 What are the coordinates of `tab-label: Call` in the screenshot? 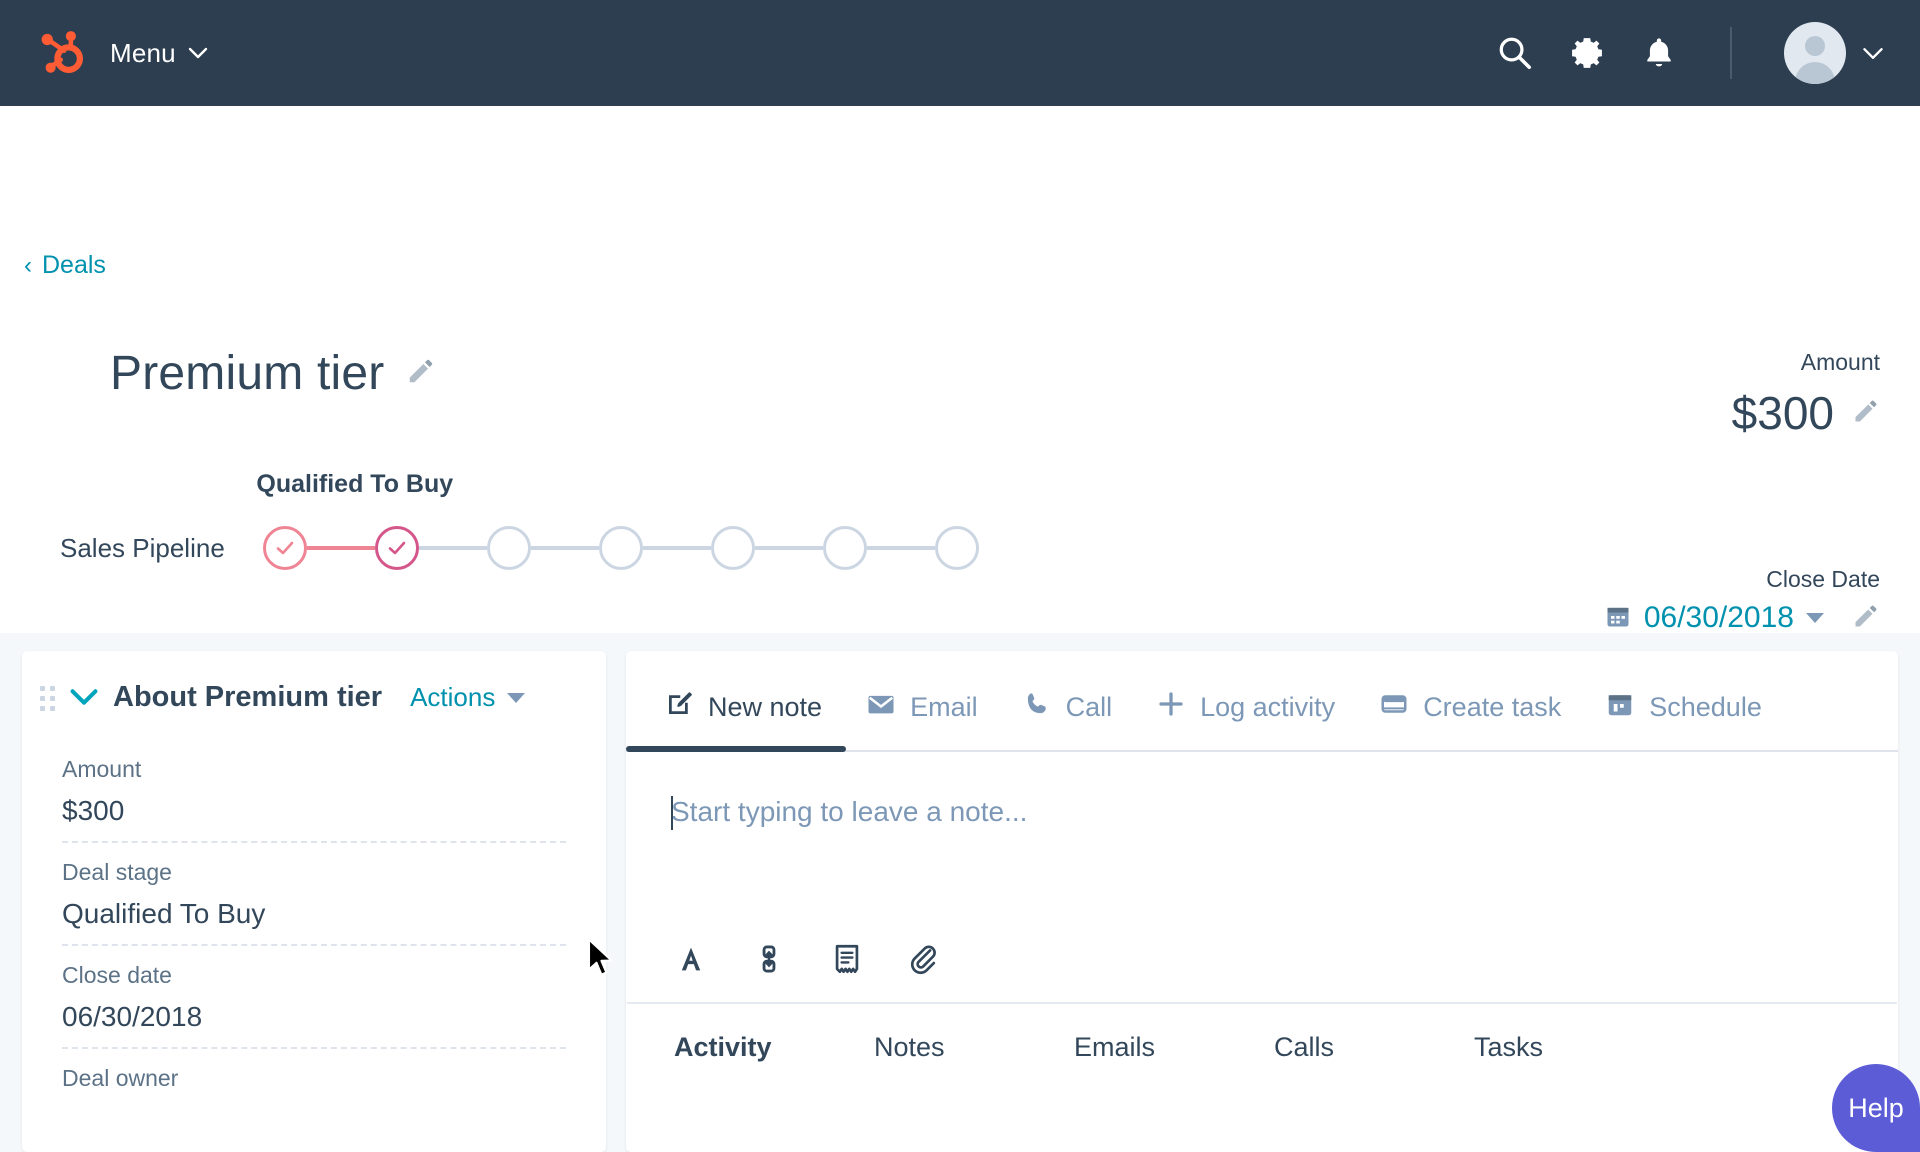 It's located at (1089, 707).